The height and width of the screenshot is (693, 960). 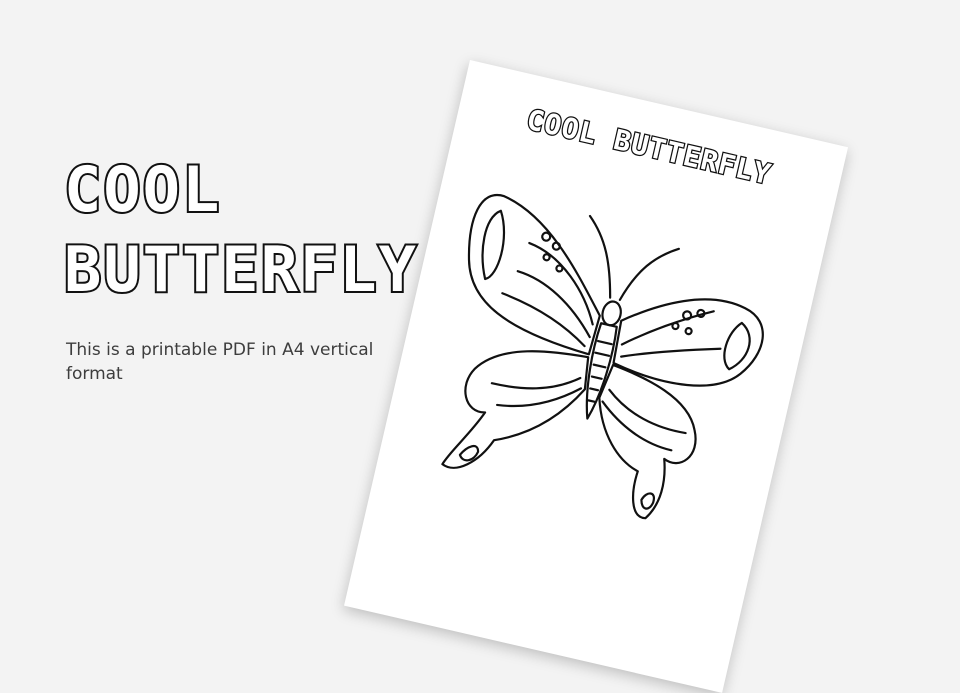 What do you see at coordinates (240, 230) in the screenshot?
I see `page-title: COOL BUTTERFLY` at bounding box center [240, 230].